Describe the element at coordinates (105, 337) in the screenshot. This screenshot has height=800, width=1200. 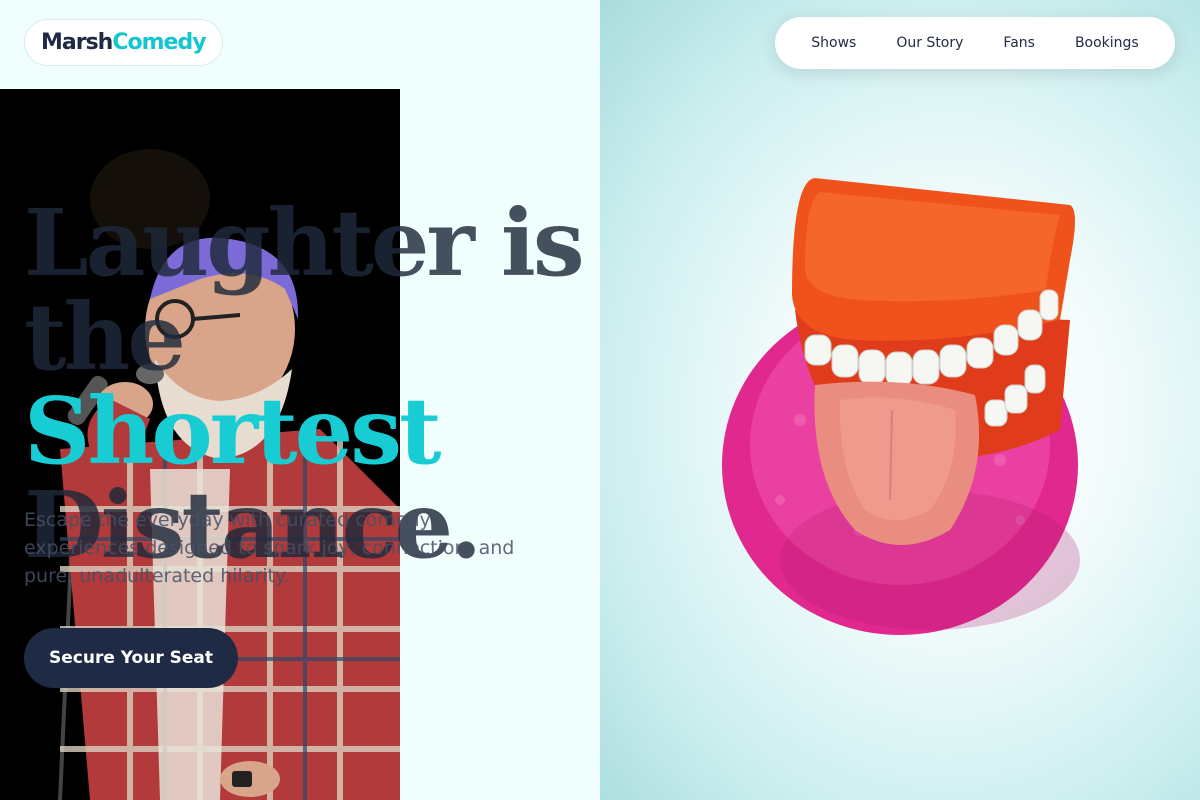
I see `headline-line-2-plain: the` at that location.